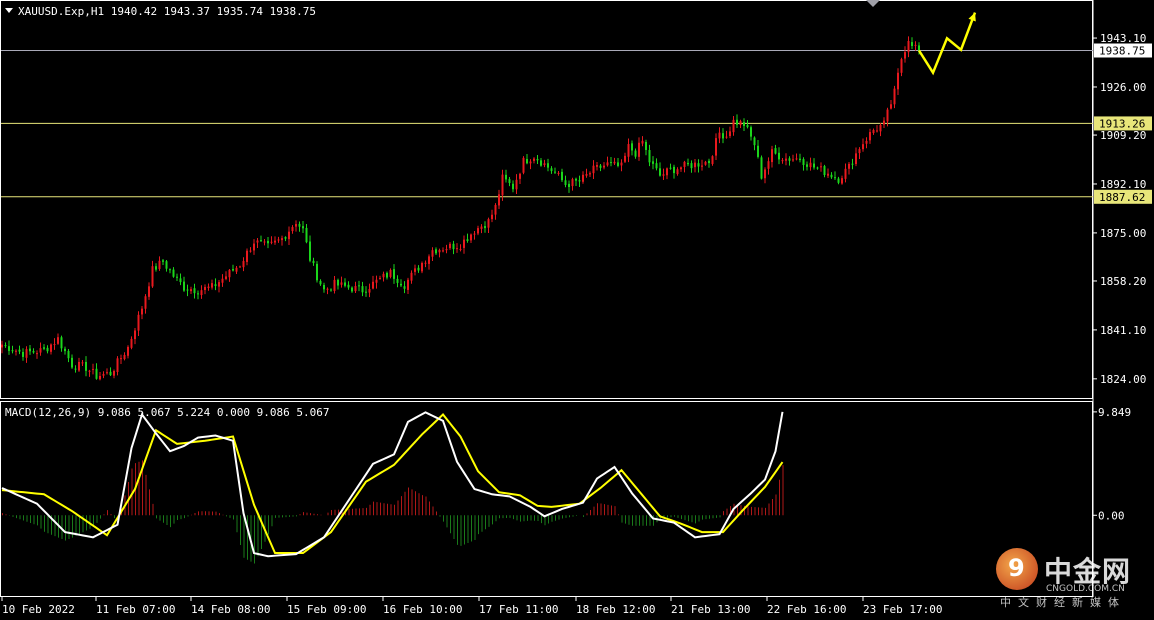 This screenshot has height=620, width=1154. What do you see at coordinates (1063, 602) in the screenshot?
I see `watermark-tagline: 中文财经新媒体` at bounding box center [1063, 602].